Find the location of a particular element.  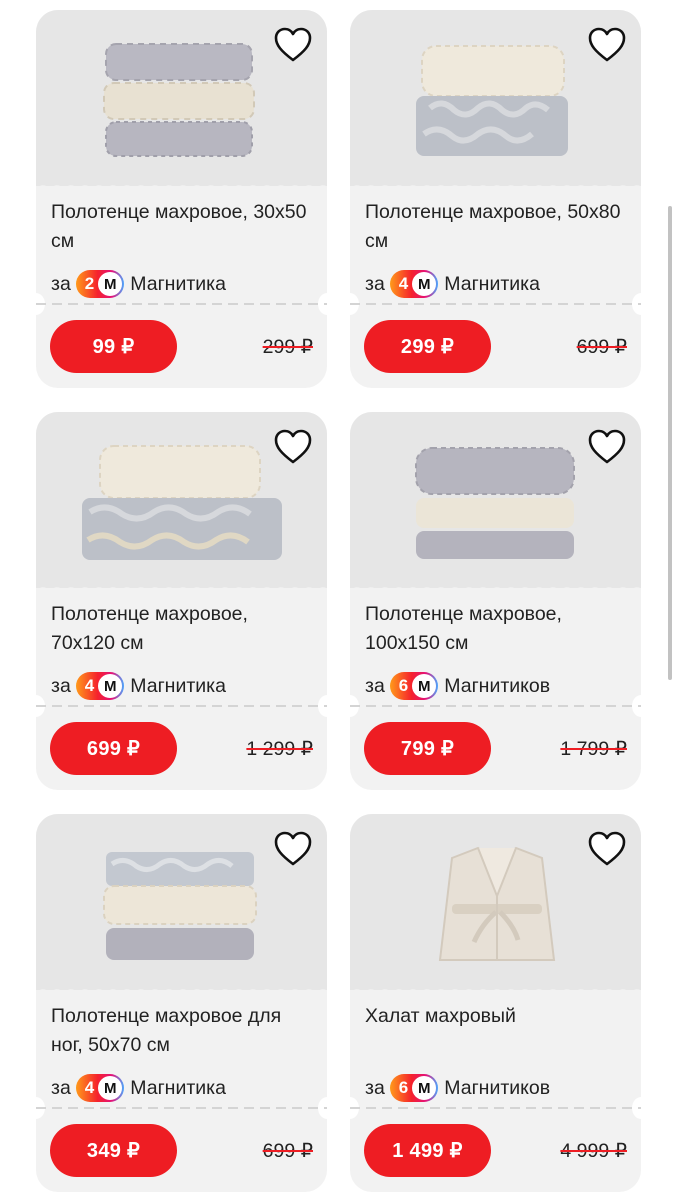

old-price: 4 999 ₽ is located at coordinates (593, 1151).